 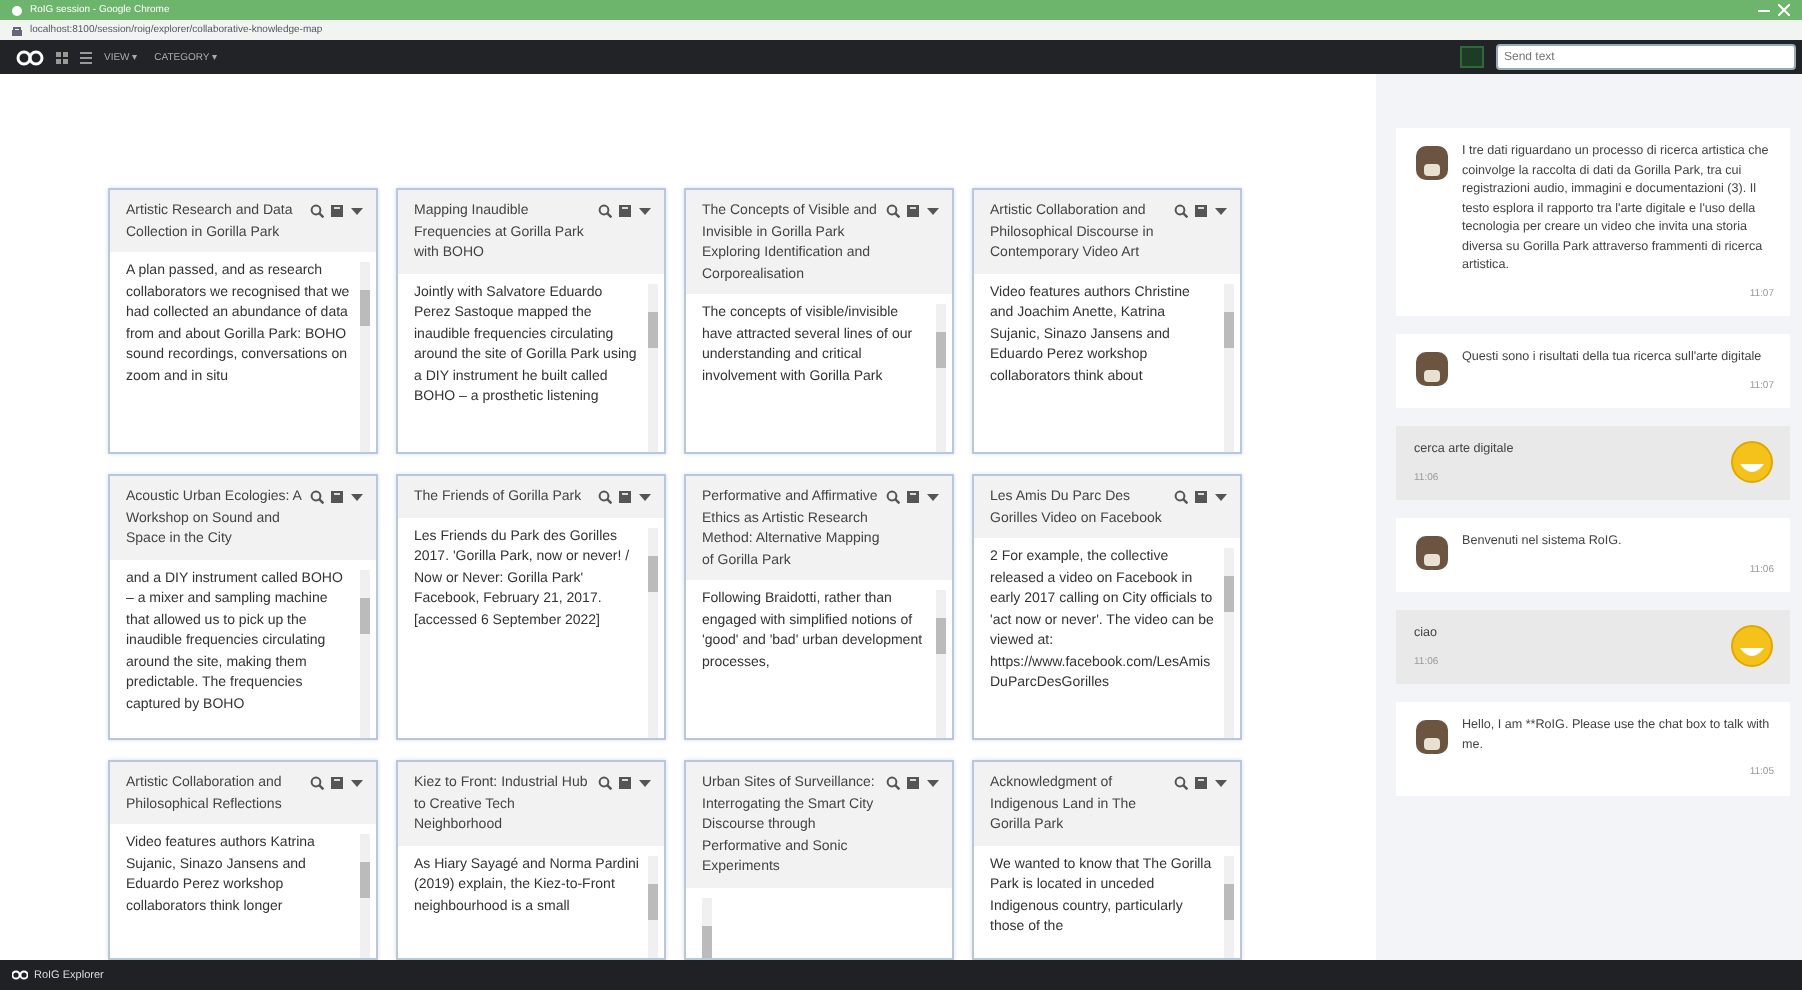 What do you see at coordinates (17, 30) in the screenshot?
I see `lock-icon` at bounding box center [17, 30].